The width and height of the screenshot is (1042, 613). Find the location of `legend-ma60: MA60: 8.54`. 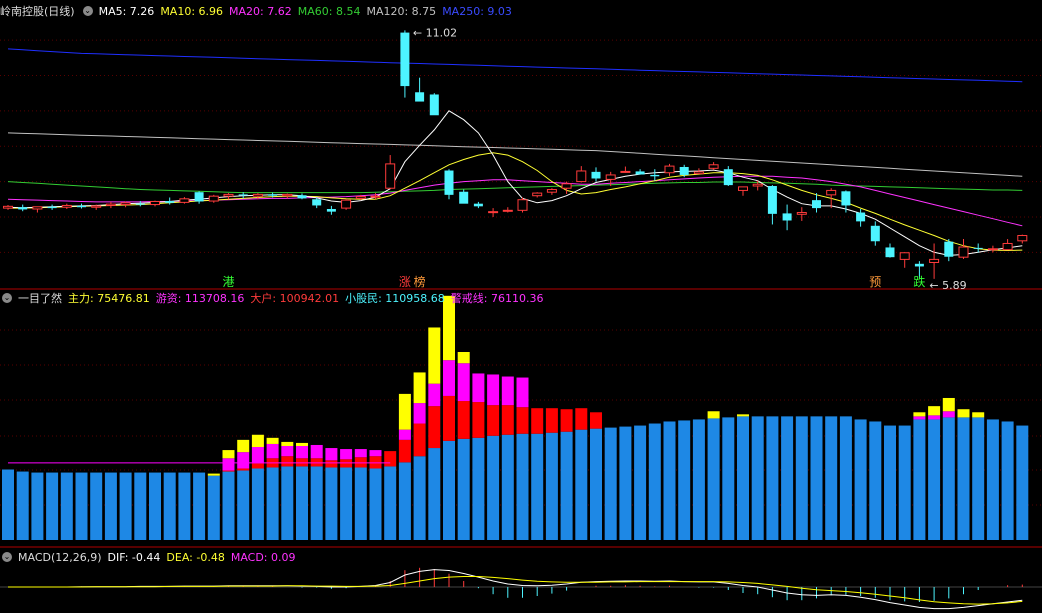

legend-ma60: MA60: 8.54 is located at coordinates (329, 11).